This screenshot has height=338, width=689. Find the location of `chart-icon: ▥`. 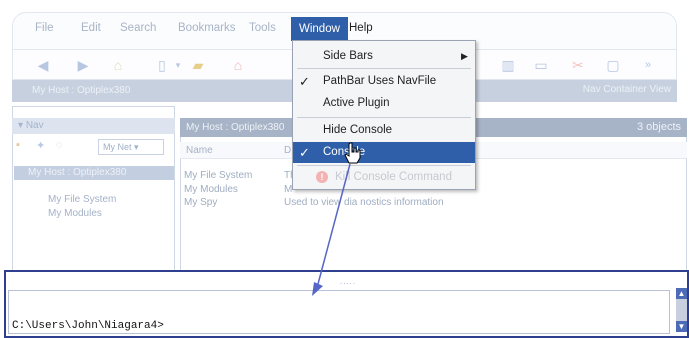

chart-icon: ▥ is located at coordinates (508, 65).